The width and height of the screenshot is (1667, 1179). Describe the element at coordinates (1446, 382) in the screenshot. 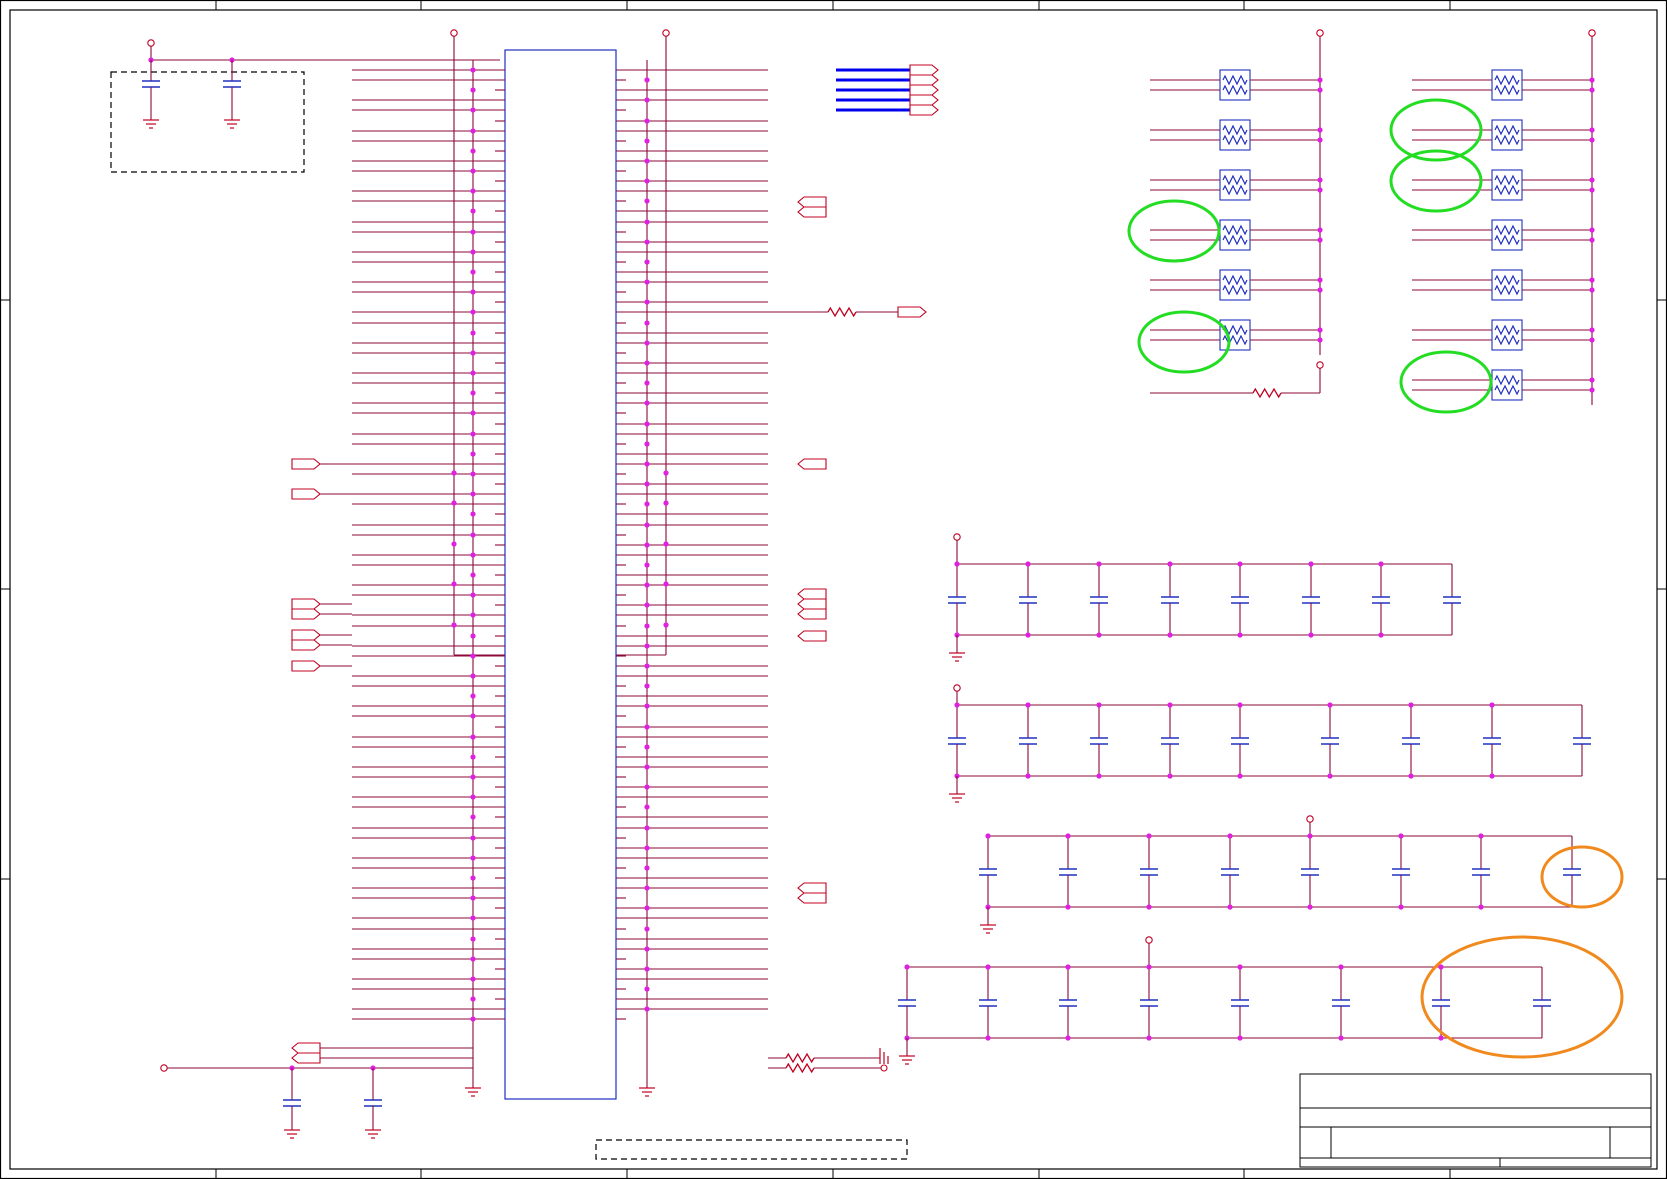

I see `green-highlight-circle` at that location.